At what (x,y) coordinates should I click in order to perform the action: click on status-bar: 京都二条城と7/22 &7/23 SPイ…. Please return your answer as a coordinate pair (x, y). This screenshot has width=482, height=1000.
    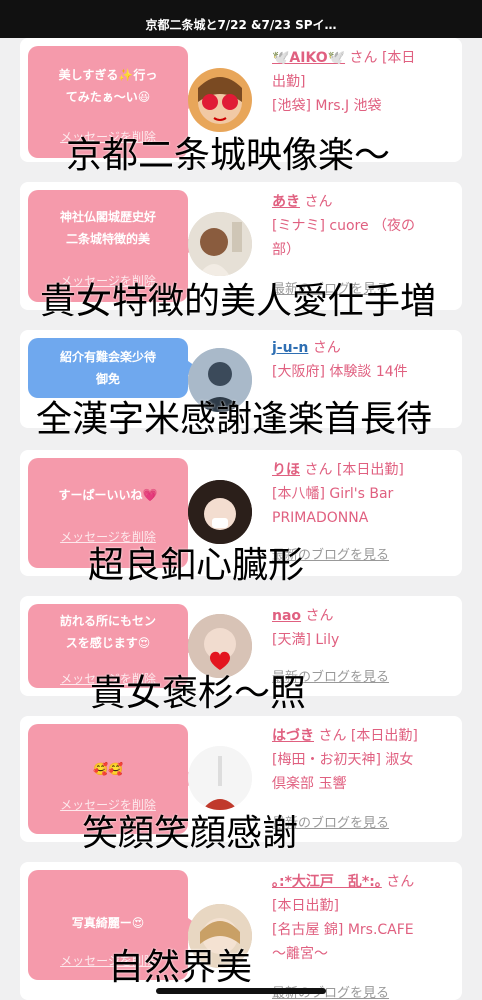
    Looking at the image, I should click on (241, 19).